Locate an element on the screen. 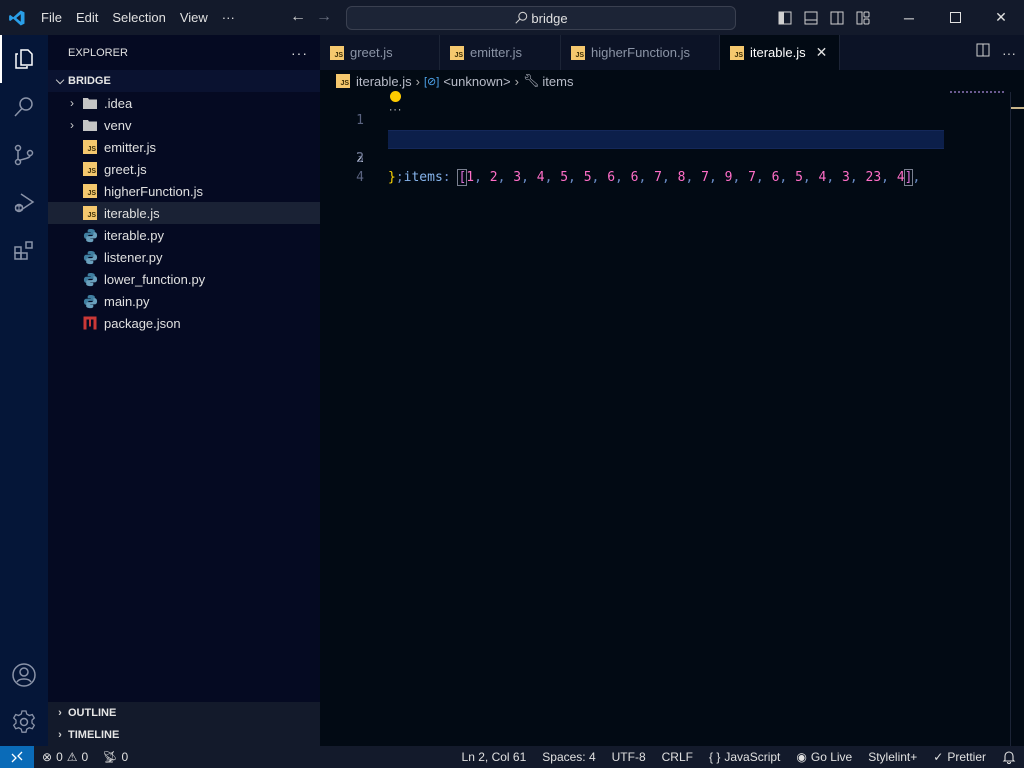  close-window-icon: ✕ is located at coordinates (1001, 17).